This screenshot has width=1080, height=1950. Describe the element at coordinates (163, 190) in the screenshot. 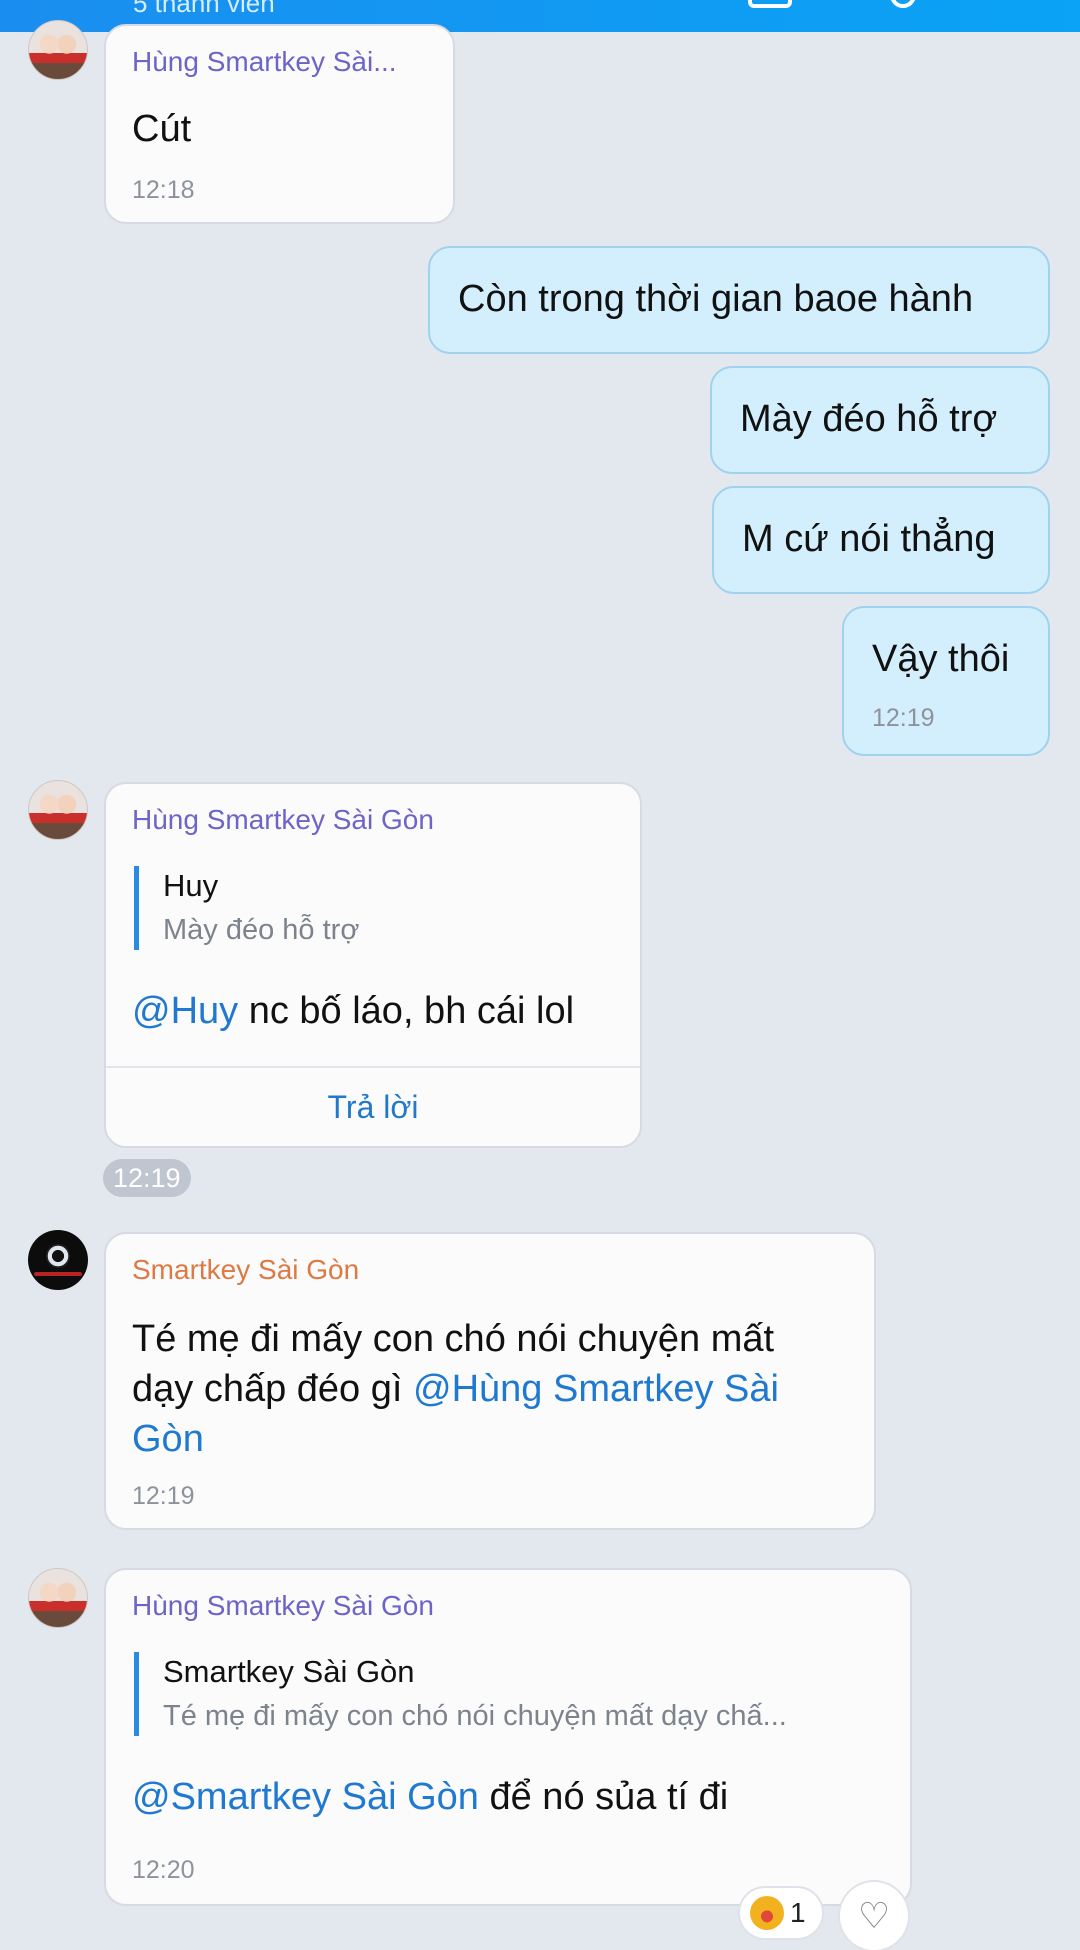

I see `message-time: 12:18` at that location.